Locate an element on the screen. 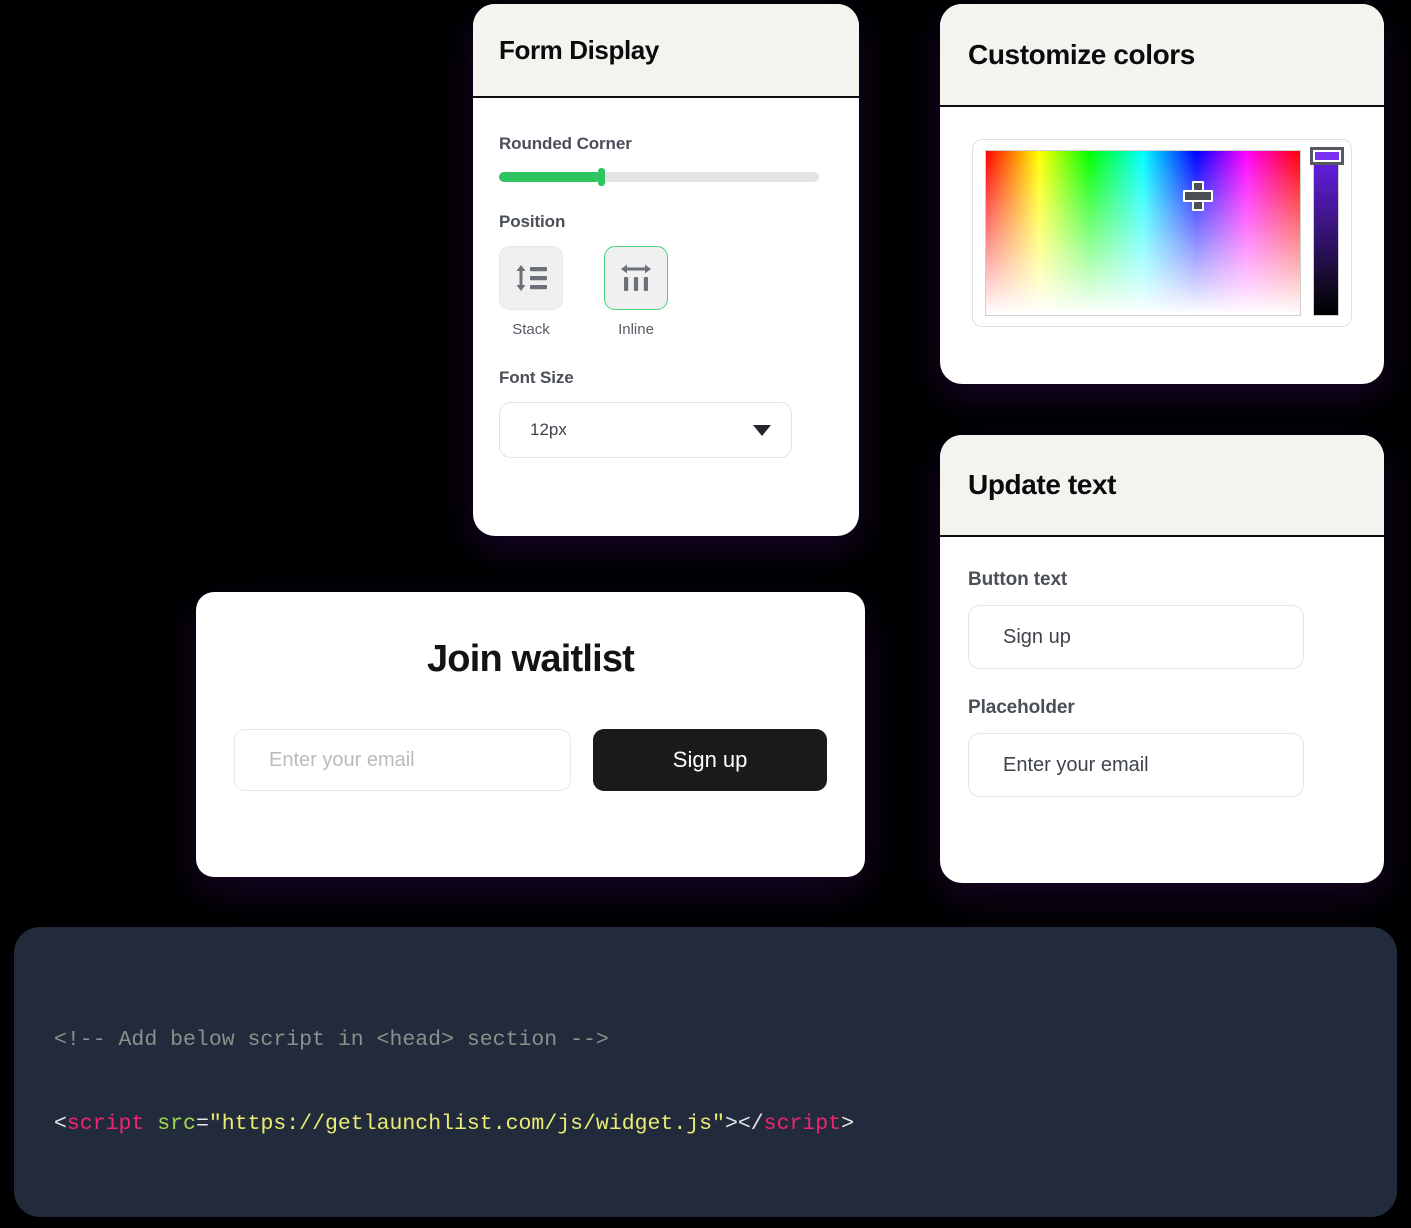 Image resolution: width=1411 pixels, height=1228 pixels. stack-option-button is located at coordinates (531, 278).